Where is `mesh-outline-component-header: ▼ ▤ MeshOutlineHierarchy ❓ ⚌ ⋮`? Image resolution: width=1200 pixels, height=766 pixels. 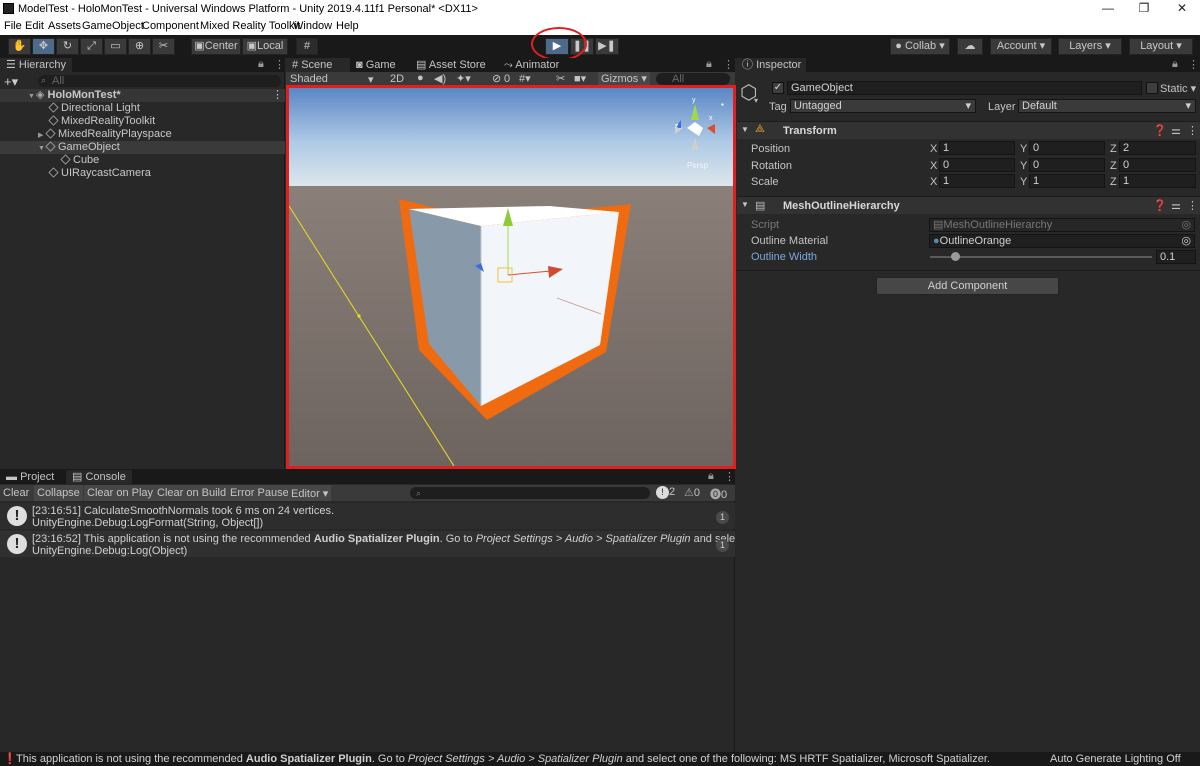
mesh-outline-component-header: ▼ ▤ MeshOutlineHierarchy ❓ ⚌ ⋮ is located at coordinates (968, 205).